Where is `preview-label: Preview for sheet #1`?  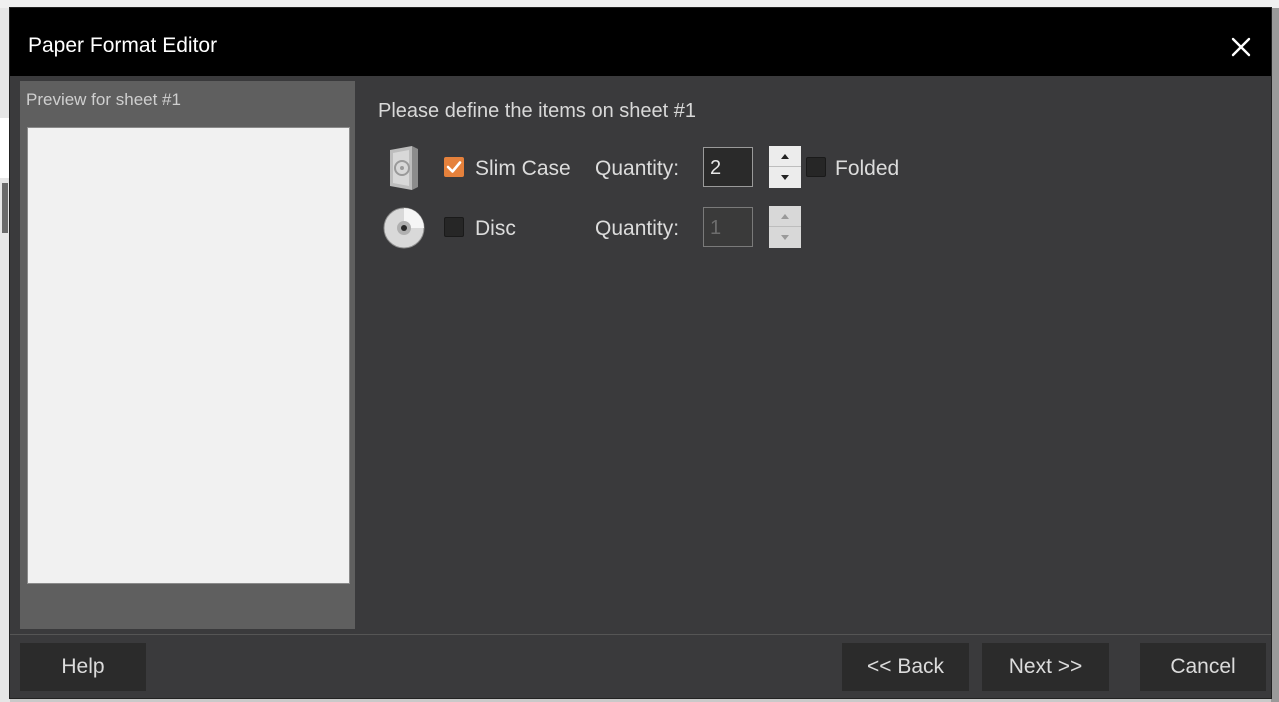 preview-label: Preview for sheet #1 is located at coordinates (103, 99).